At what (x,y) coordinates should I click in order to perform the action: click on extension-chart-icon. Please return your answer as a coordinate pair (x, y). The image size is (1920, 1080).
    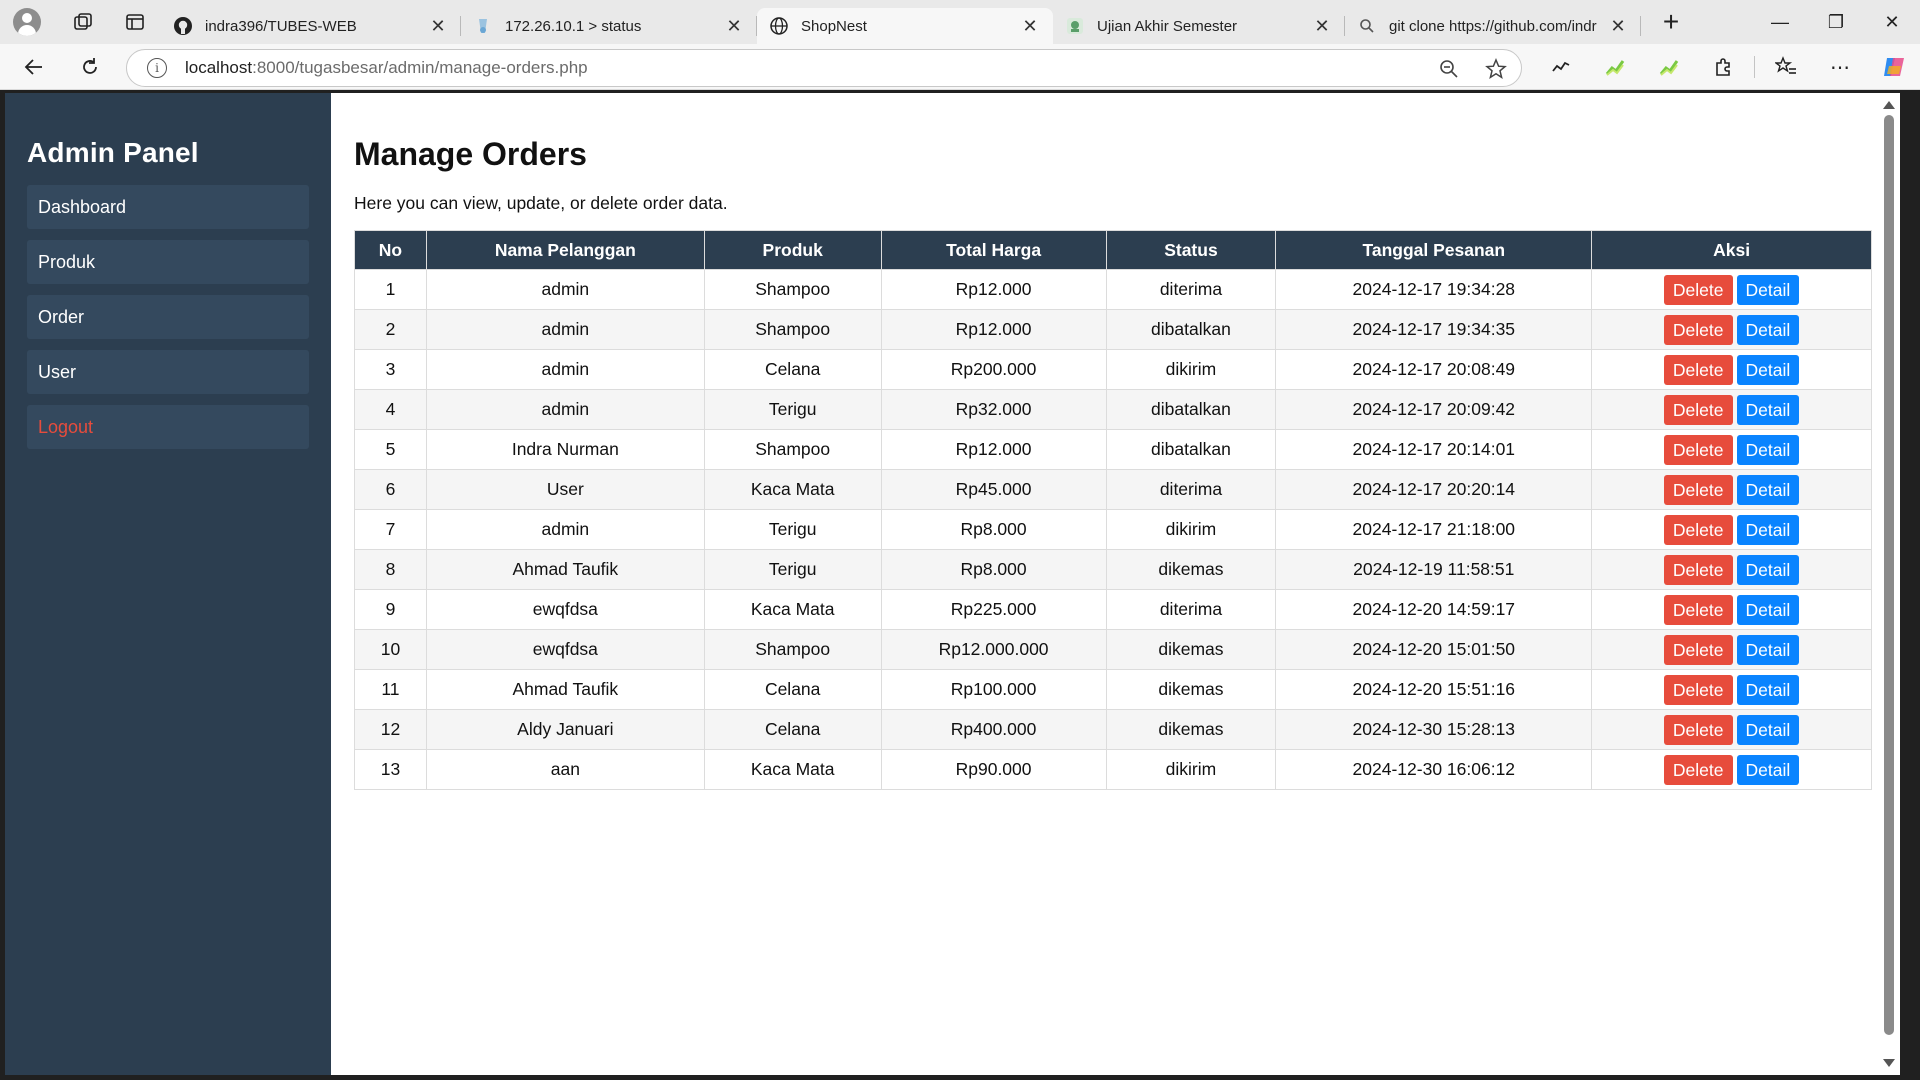
    Looking at the image, I should click on (1615, 67).